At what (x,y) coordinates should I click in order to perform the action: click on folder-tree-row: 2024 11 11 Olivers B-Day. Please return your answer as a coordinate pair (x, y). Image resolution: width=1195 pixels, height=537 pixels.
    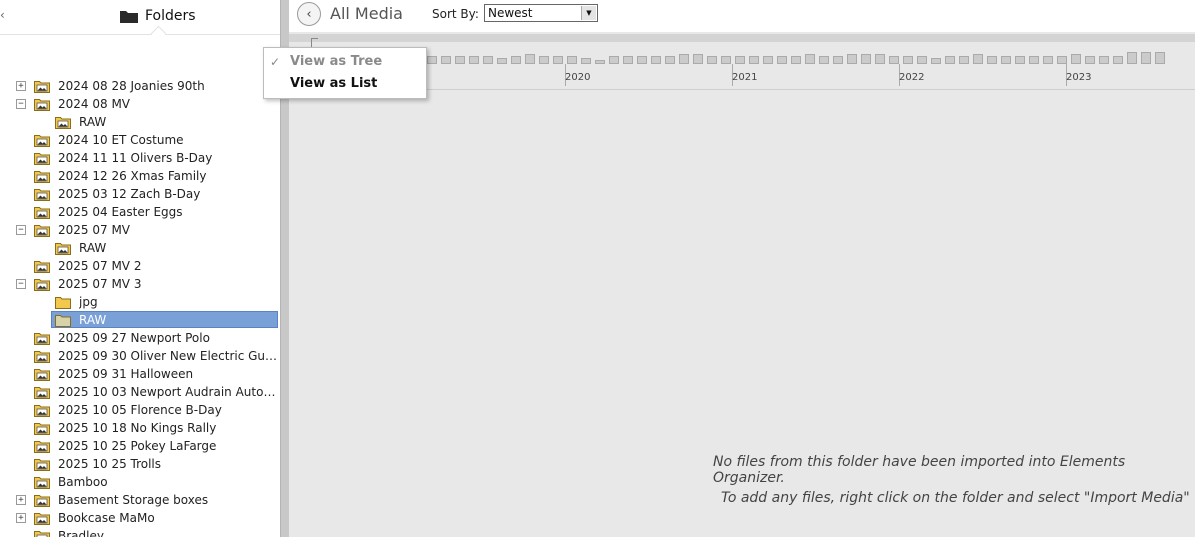
    Looking at the image, I should click on (140, 158).